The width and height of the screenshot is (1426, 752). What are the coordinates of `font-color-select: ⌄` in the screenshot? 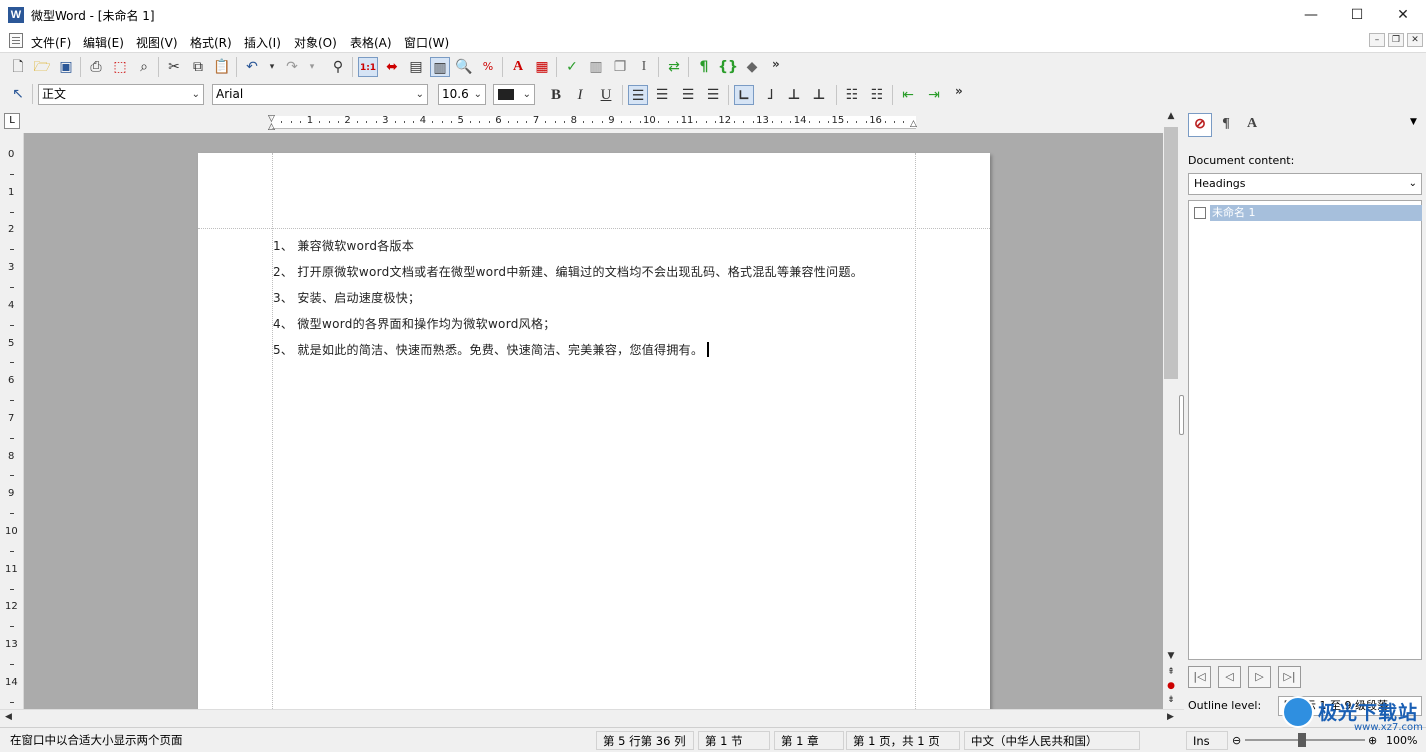 It's located at (514, 94).